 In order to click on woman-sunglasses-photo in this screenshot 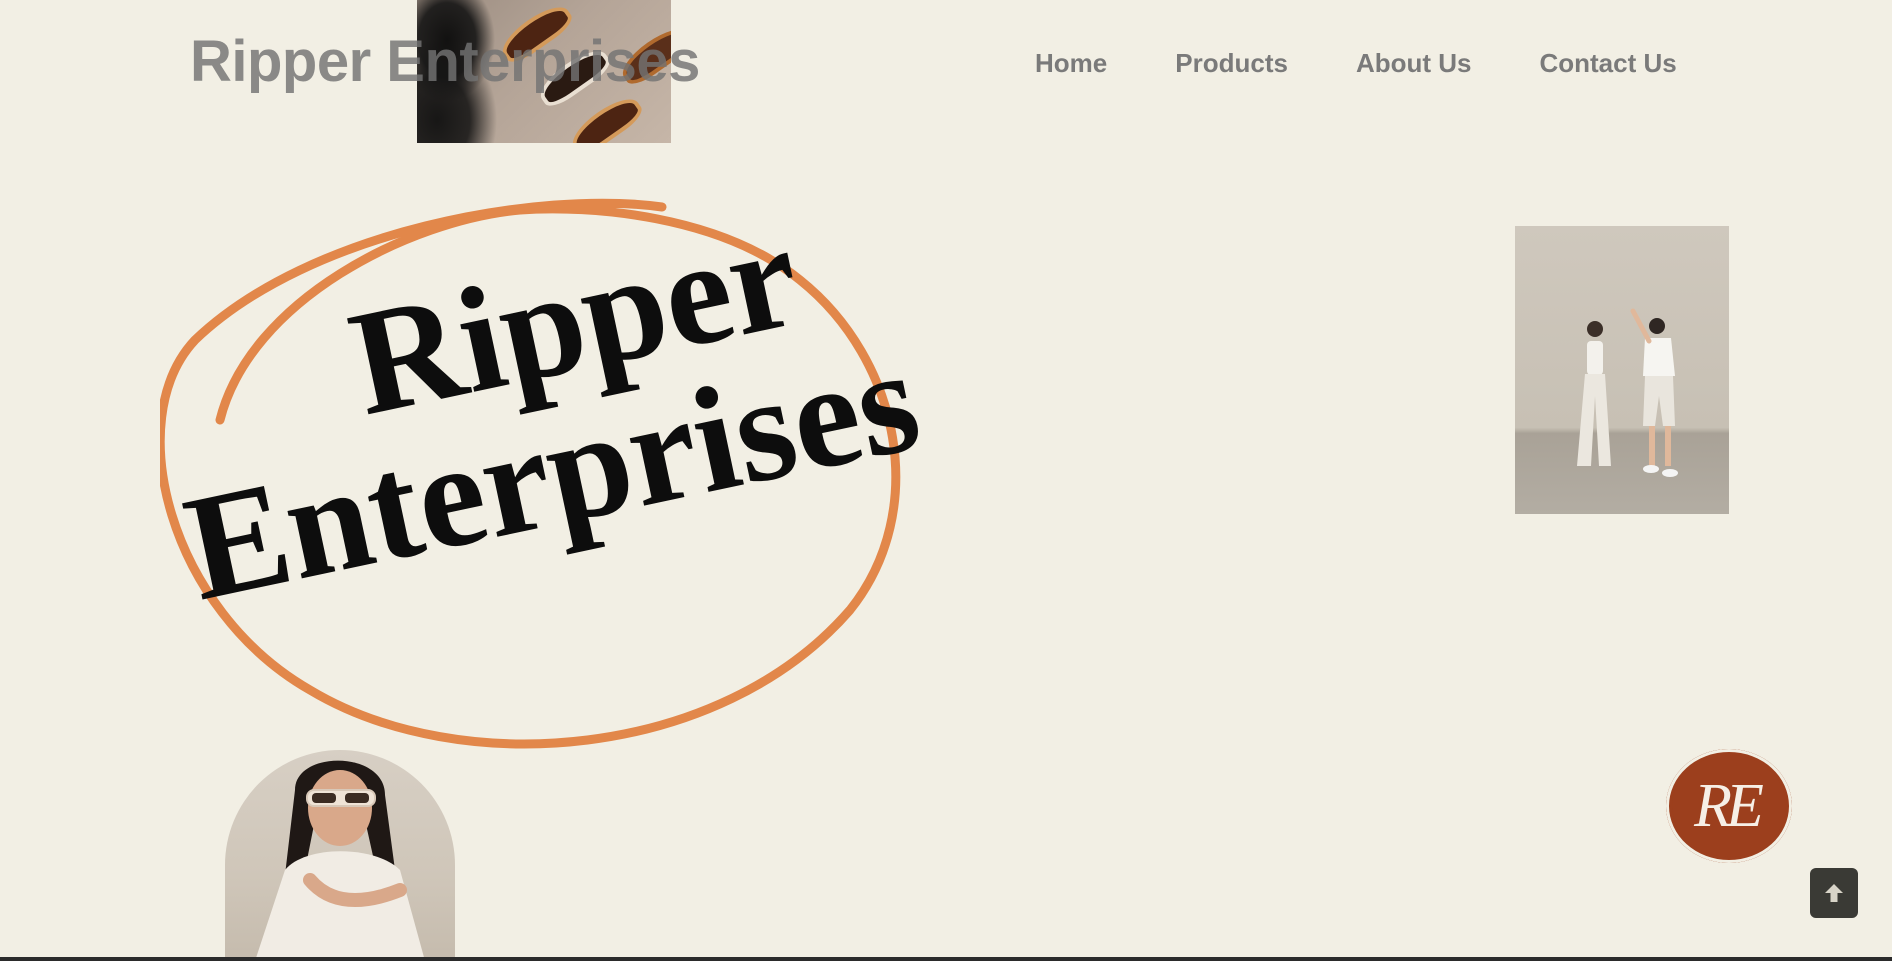, I will do `click(340, 855)`.